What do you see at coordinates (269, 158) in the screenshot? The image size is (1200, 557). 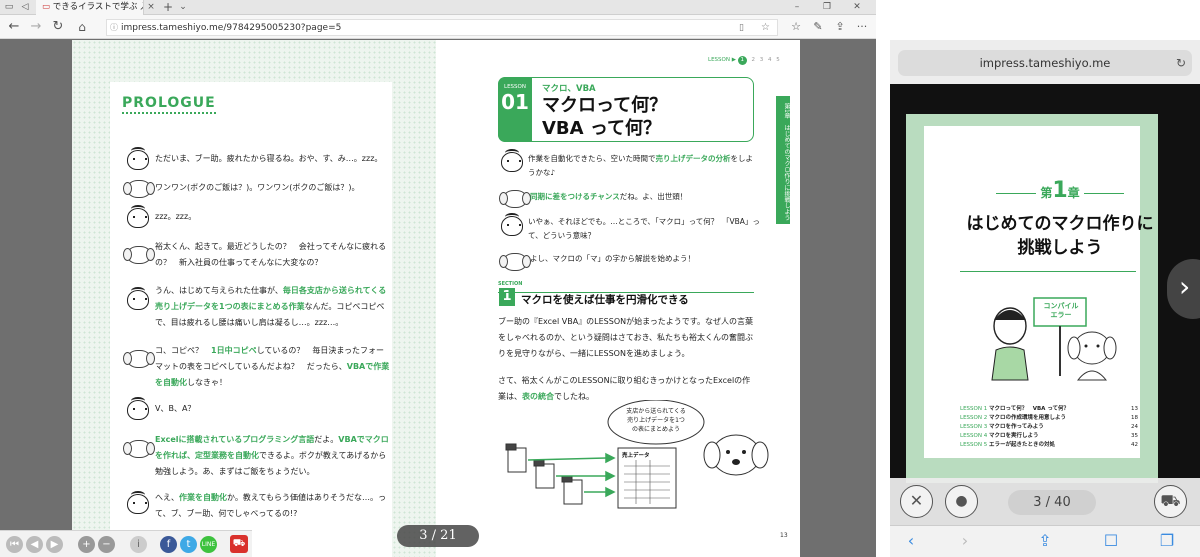 I see `dialogue-1: ただいま、ブー助。疲れたから寝るね。おや、す、み…。zzz。` at bounding box center [269, 158].